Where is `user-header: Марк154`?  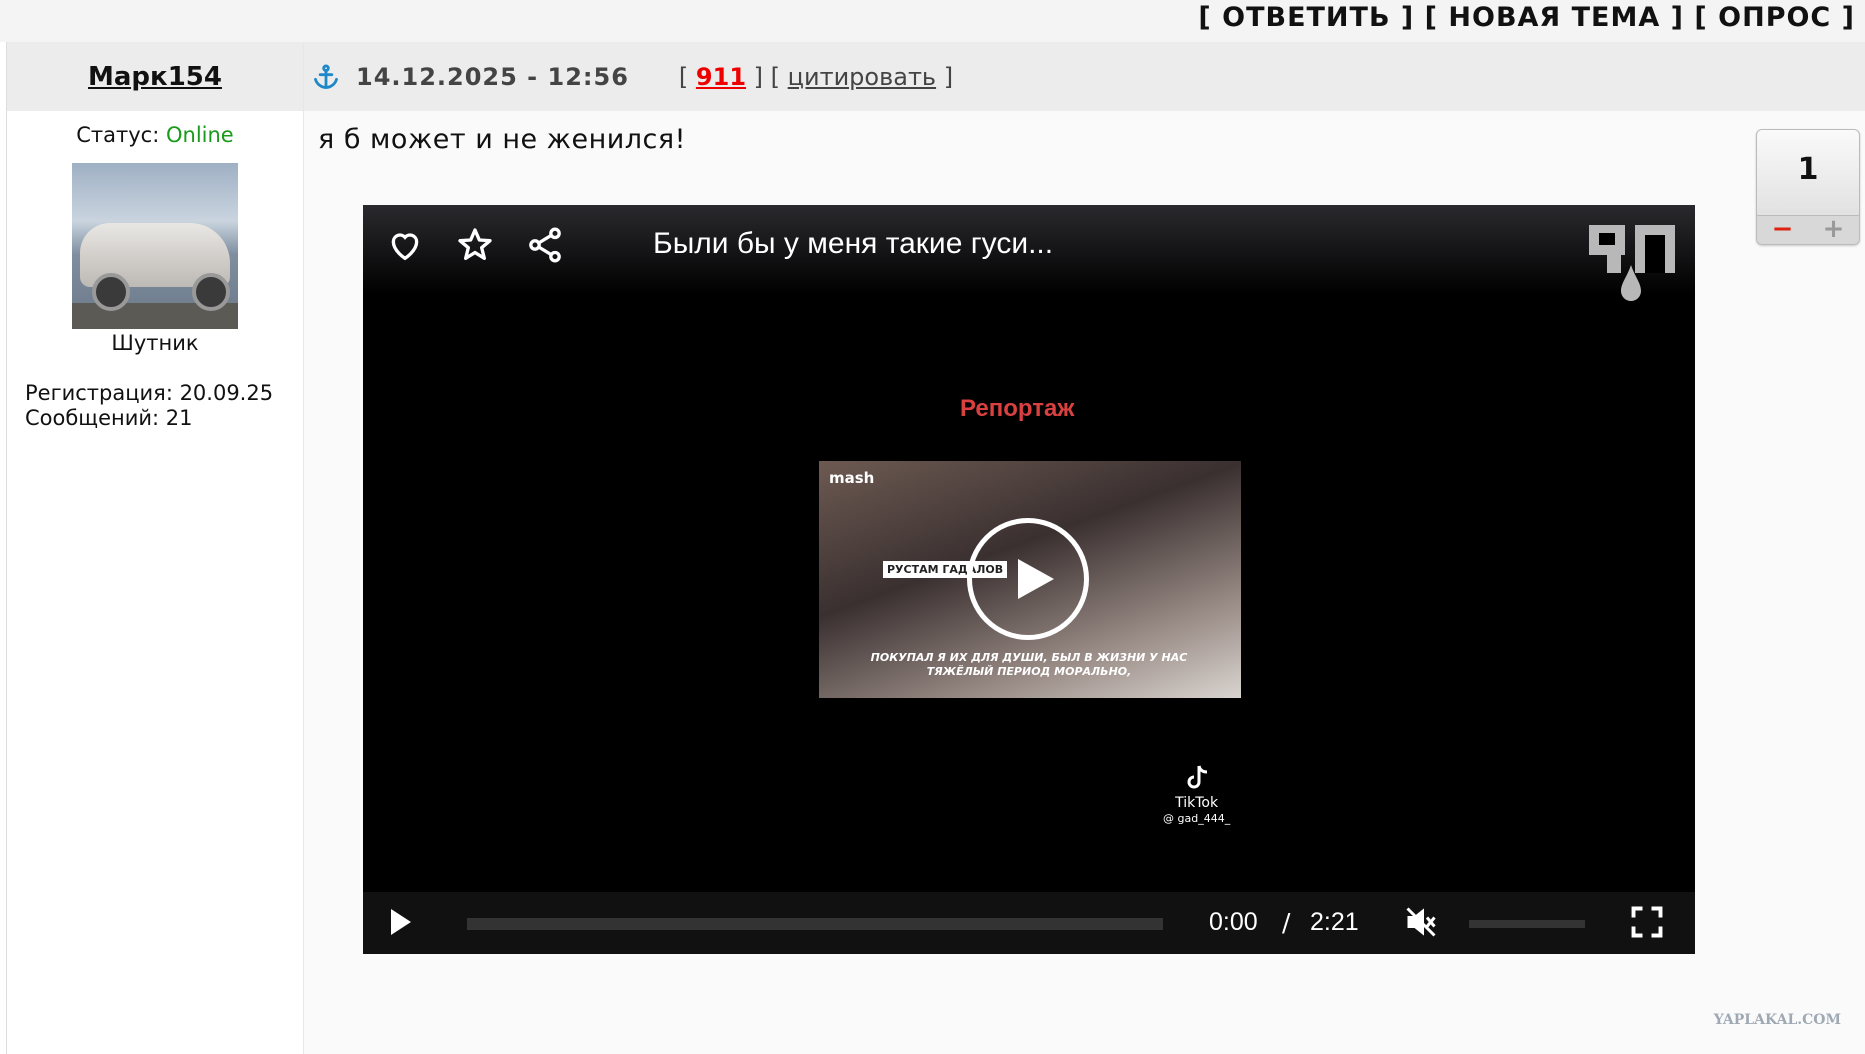 user-header: Марк154 is located at coordinates (155, 76).